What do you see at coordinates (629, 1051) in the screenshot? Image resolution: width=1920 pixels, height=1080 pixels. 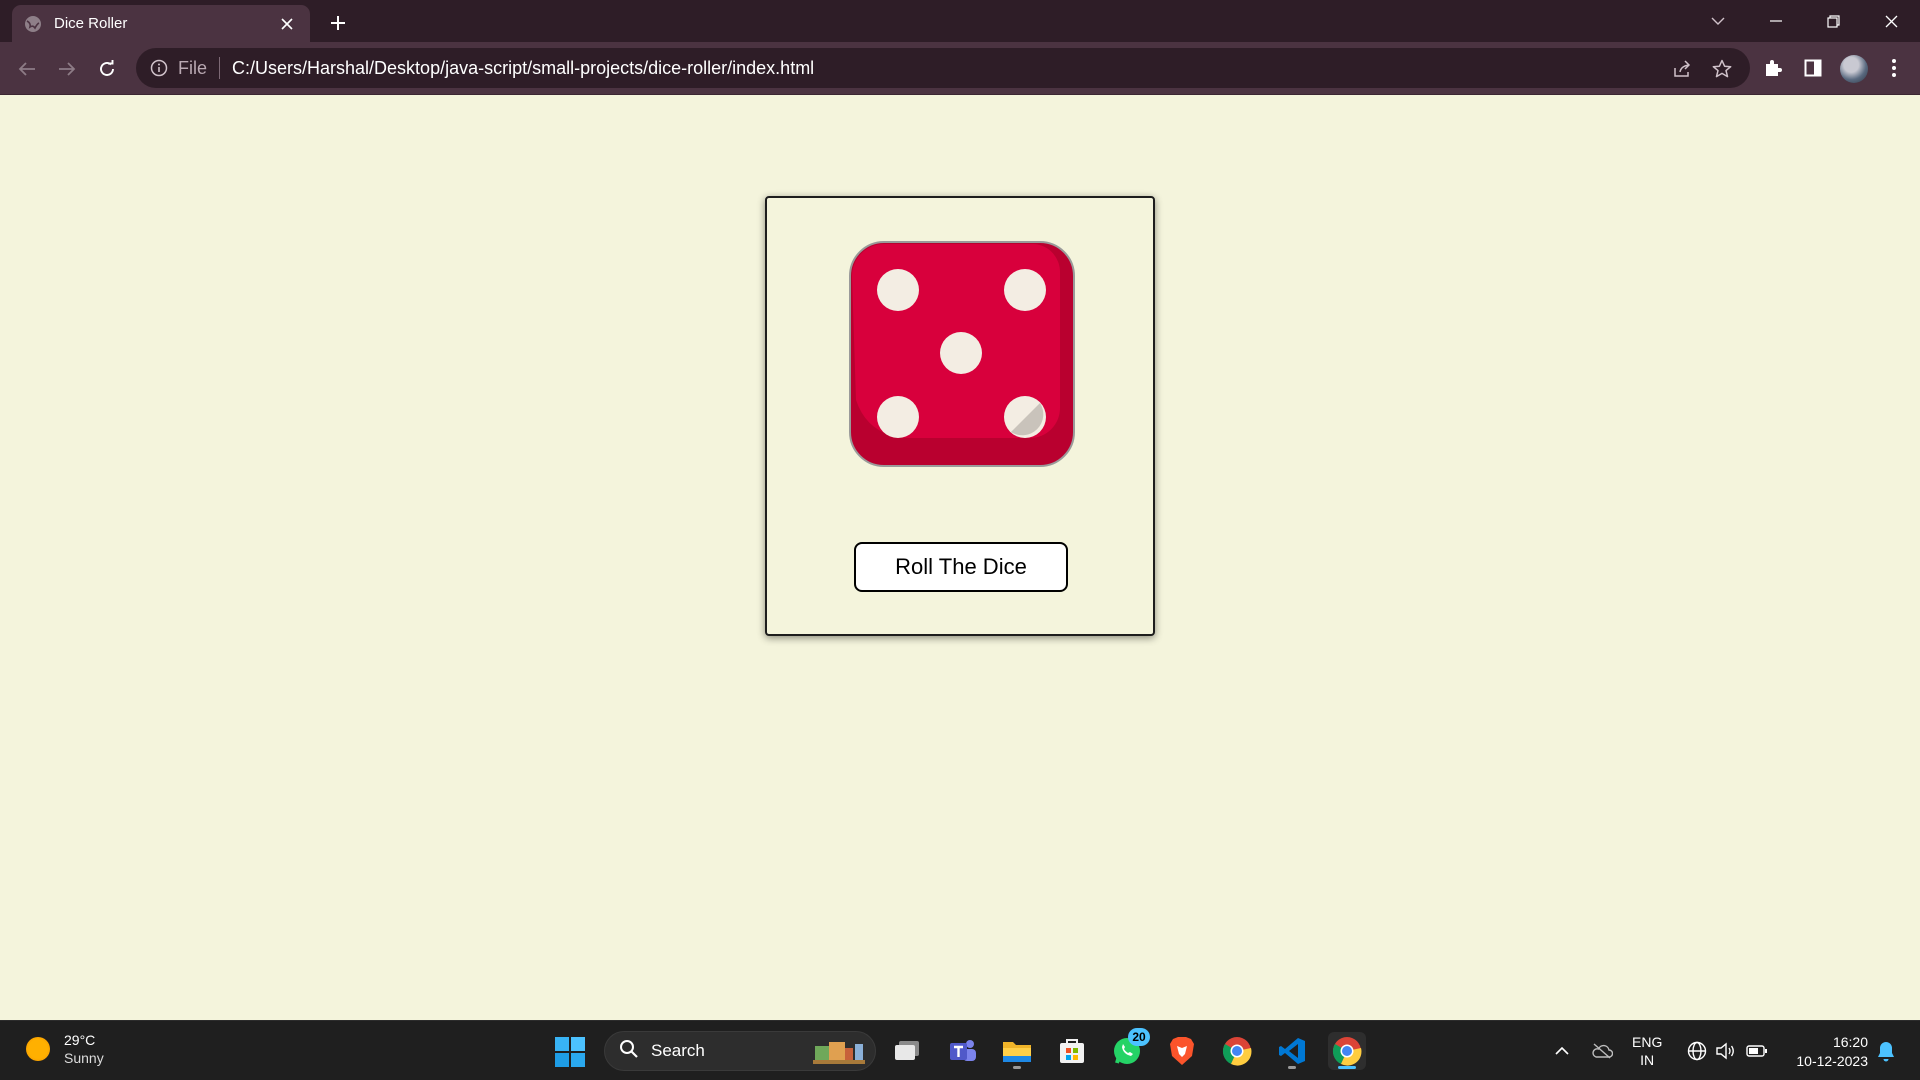 I see `search-icon` at bounding box center [629, 1051].